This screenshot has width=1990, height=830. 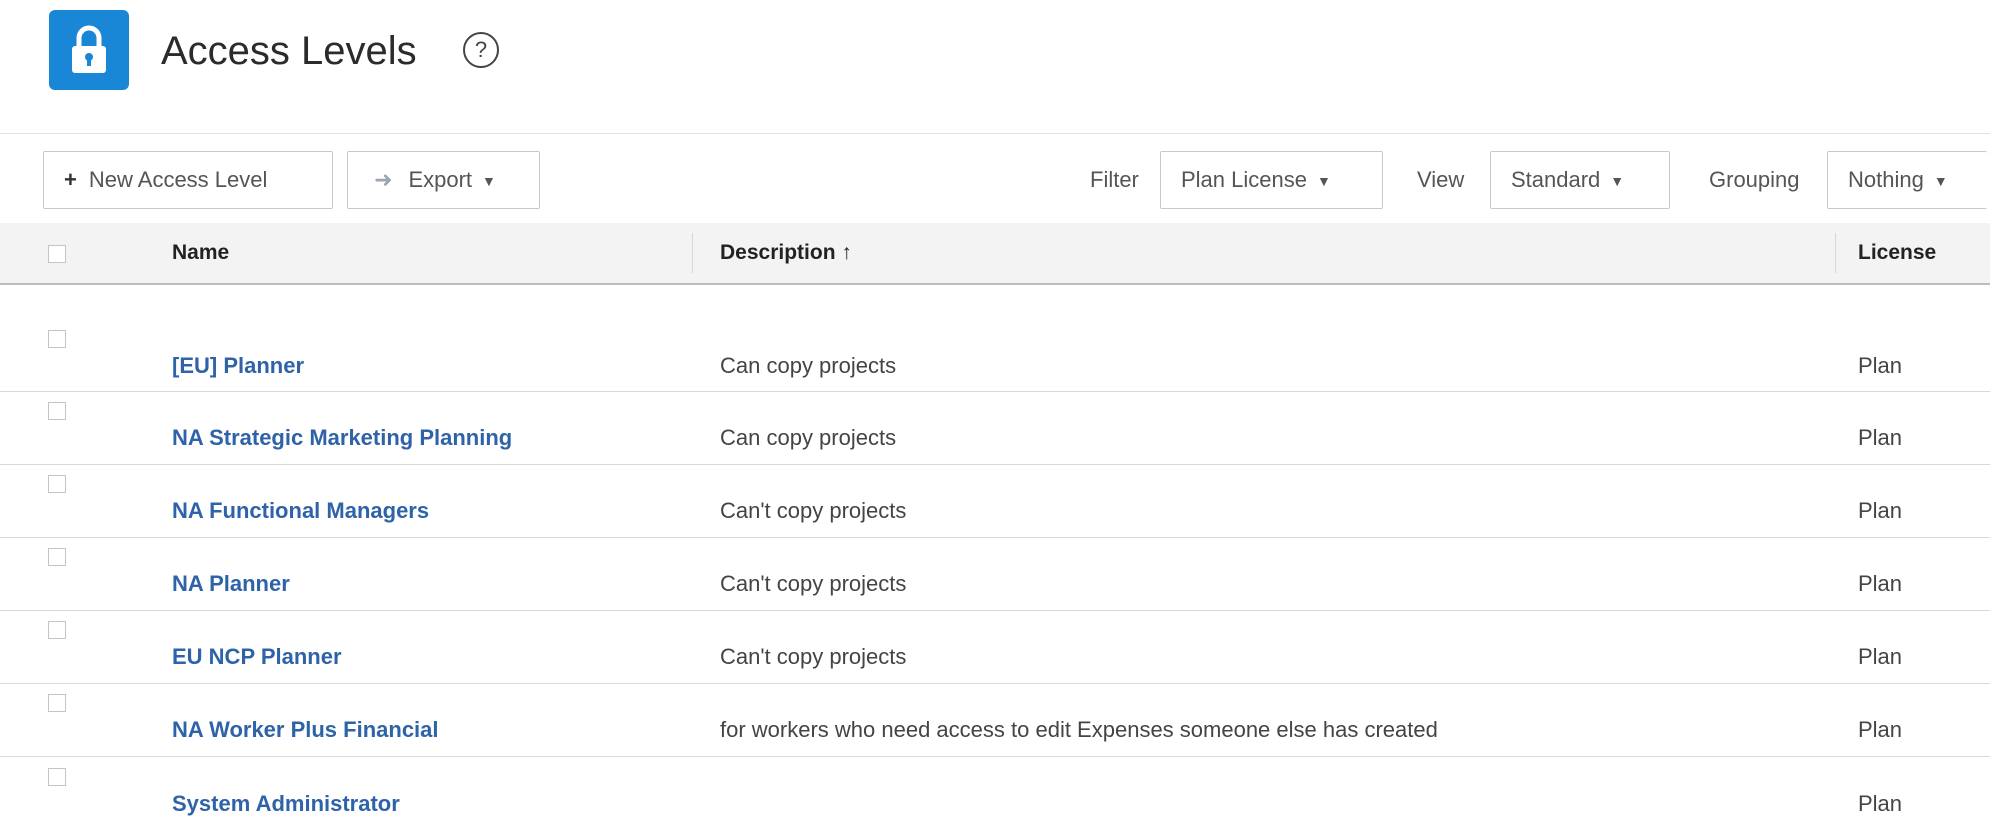 What do you see at coordinates (995, 574) in the screenshot?
I see `table-row: NA Planner Can't copy projects Plan` at bounding box center [995, 574].